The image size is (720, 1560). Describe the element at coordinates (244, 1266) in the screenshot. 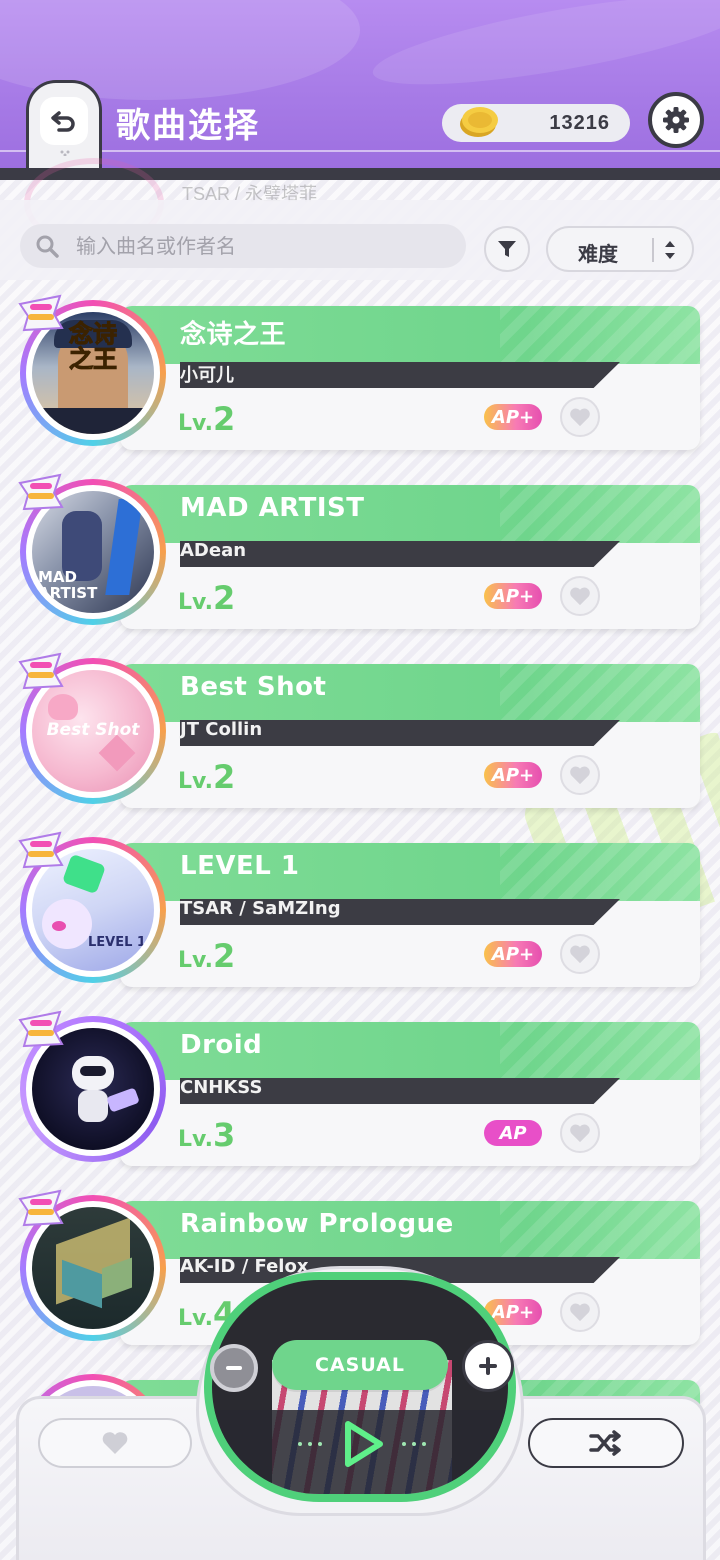

I see `song-artist: AK-ID / Felox` at that location.